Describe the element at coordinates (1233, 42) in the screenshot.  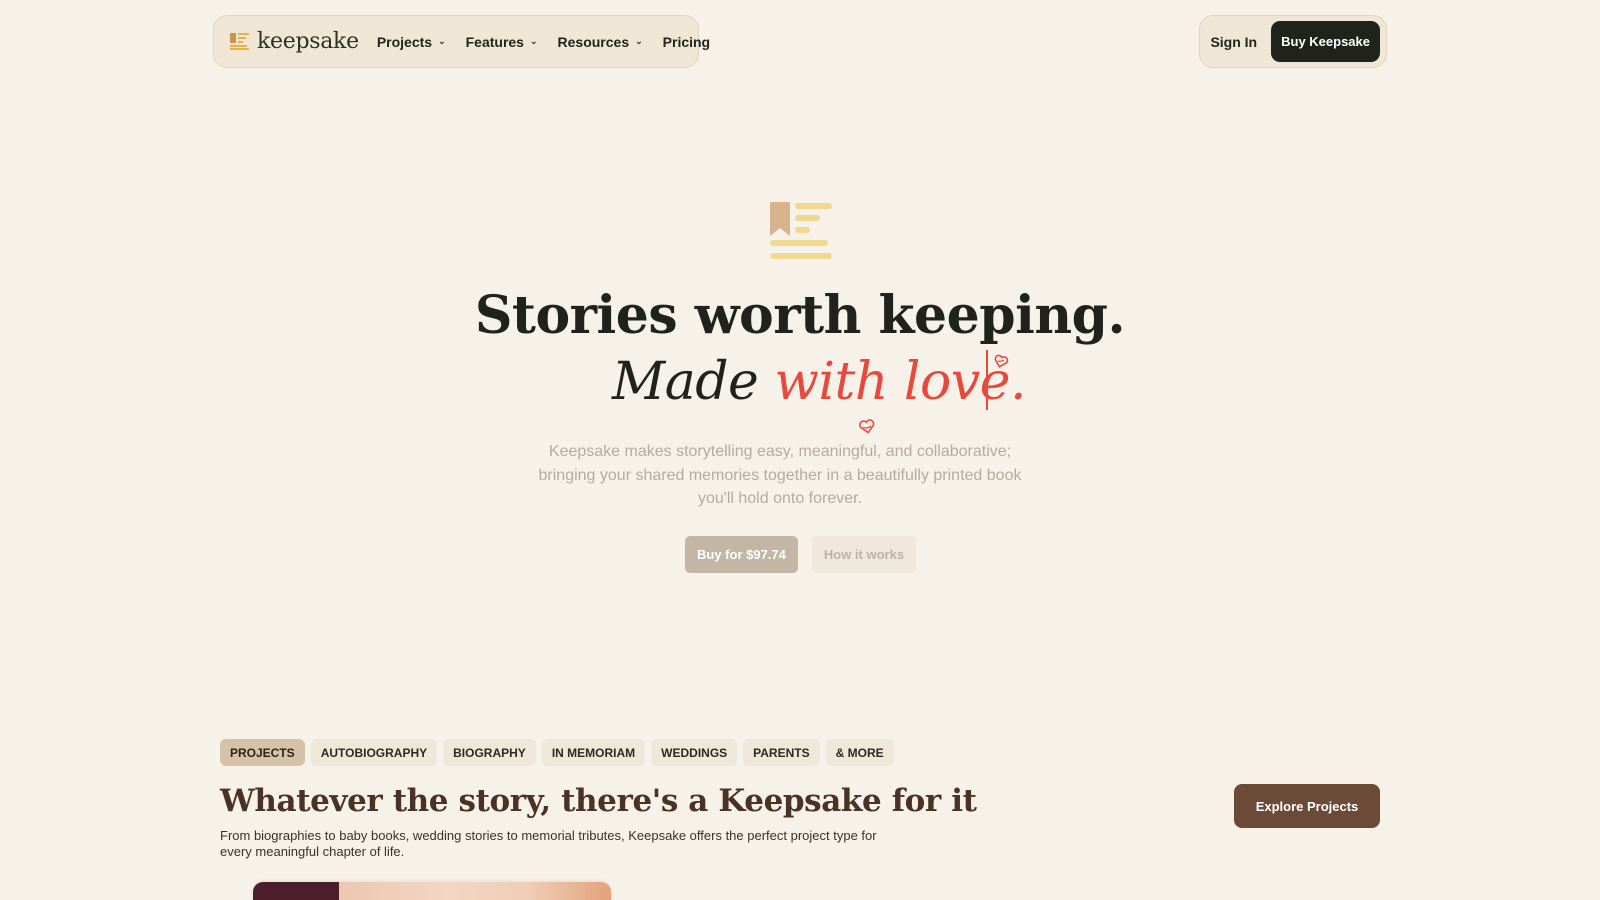
I see `sign-in-link: Sign In` at that location.